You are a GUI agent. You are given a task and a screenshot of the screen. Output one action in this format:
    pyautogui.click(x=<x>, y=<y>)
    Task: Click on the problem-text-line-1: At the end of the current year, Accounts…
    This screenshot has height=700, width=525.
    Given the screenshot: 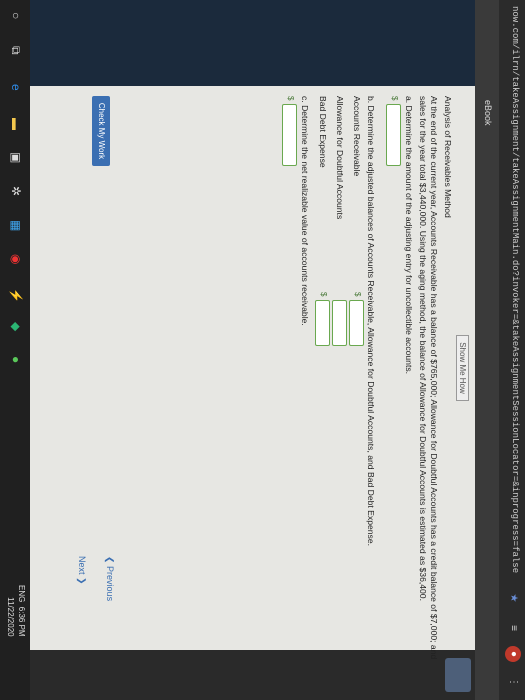 What is the action you would take?
    pyautogui.click(x=434, y=378)
    